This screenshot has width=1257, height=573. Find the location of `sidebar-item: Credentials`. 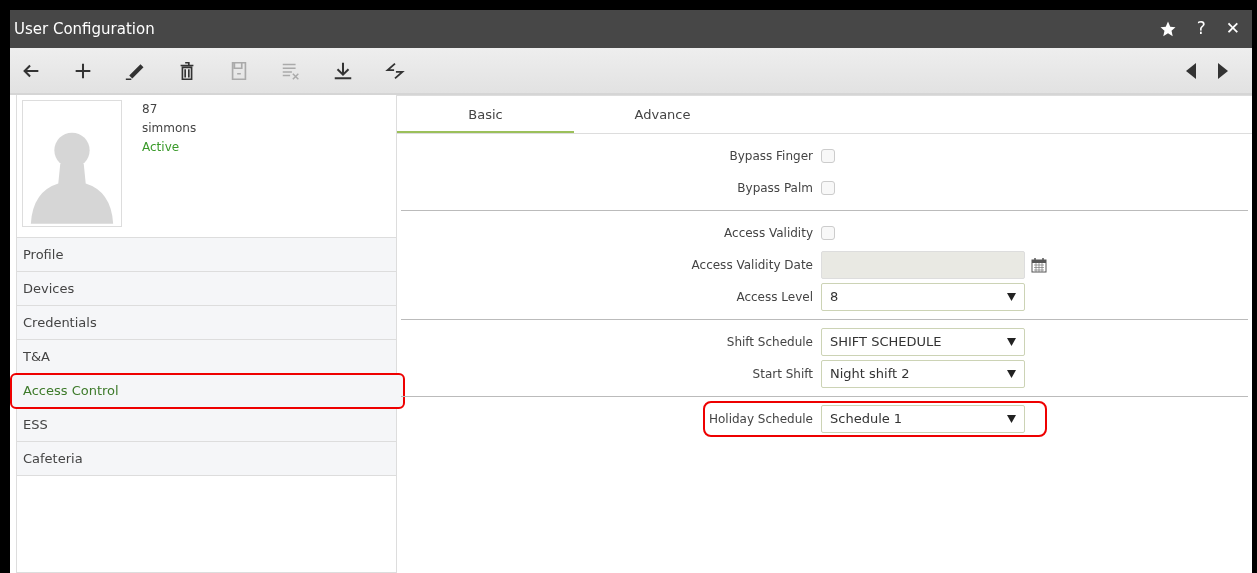

sidebar-item: Credentials is located at coordinates (206, 323).